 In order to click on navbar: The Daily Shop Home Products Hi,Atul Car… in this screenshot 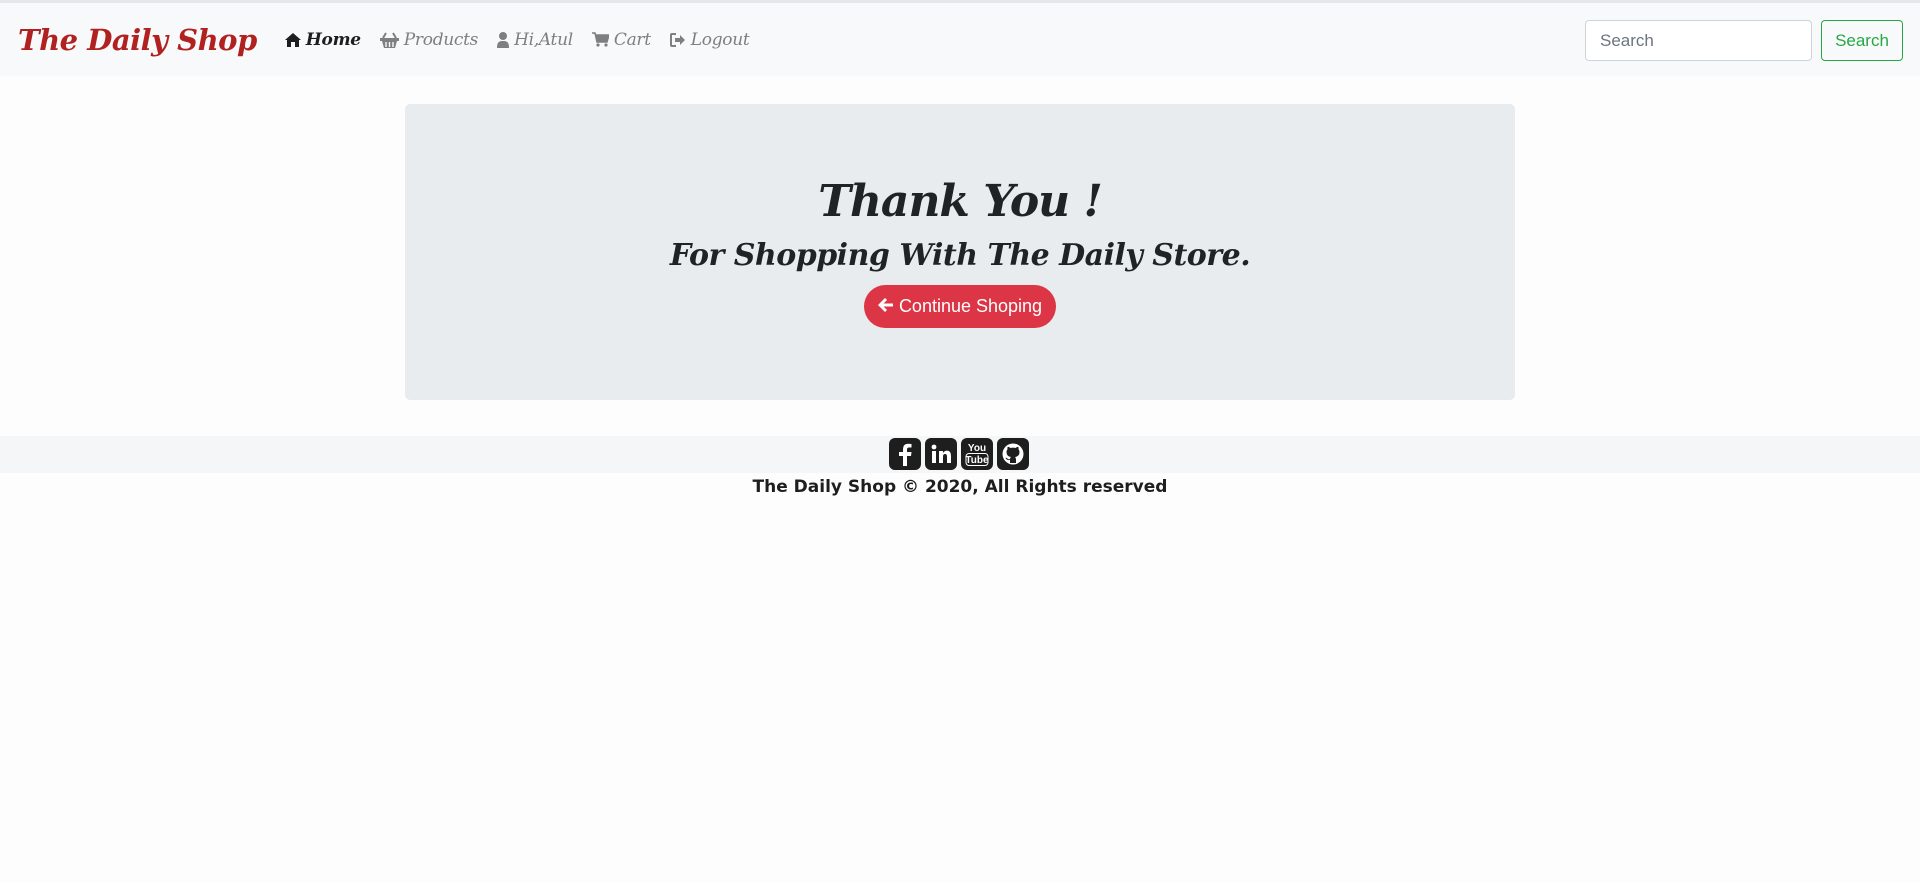, I will do `click(960, 39)`.